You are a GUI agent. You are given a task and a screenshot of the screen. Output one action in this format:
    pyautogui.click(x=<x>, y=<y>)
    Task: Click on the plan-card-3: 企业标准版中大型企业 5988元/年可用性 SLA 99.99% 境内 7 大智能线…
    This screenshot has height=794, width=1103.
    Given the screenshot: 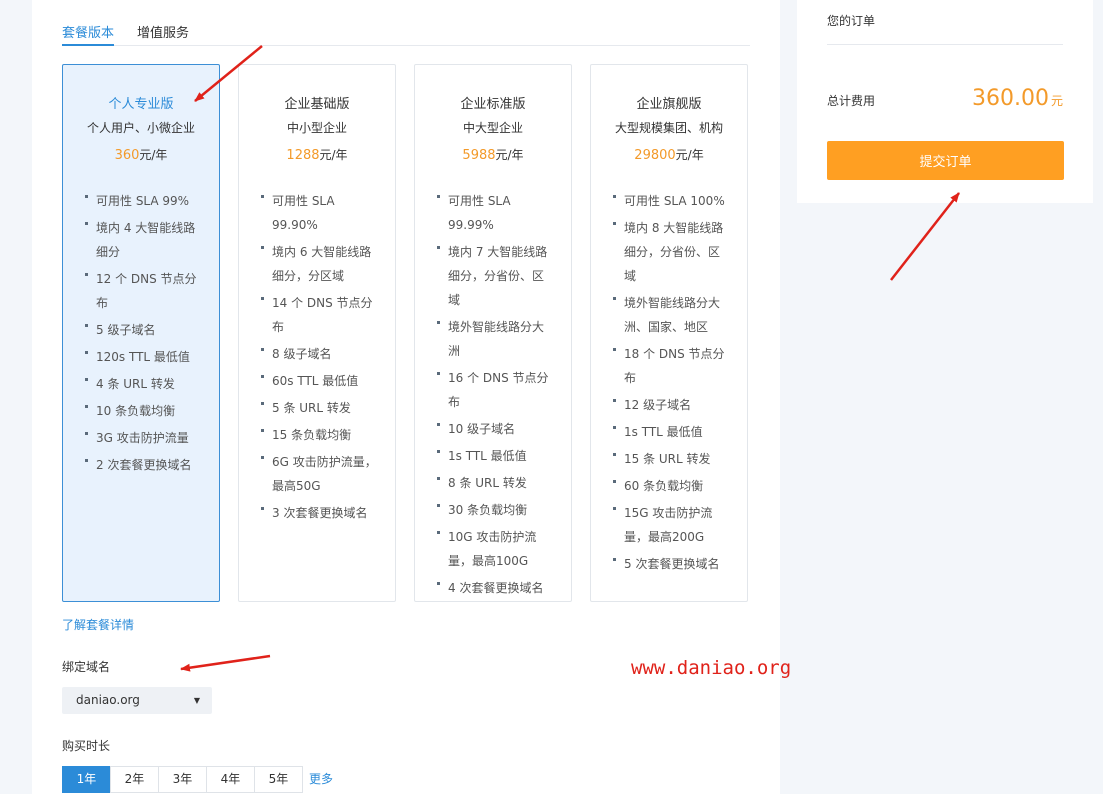 What is the action you would take?
    pyautogui.click(x=493, y=333)
    